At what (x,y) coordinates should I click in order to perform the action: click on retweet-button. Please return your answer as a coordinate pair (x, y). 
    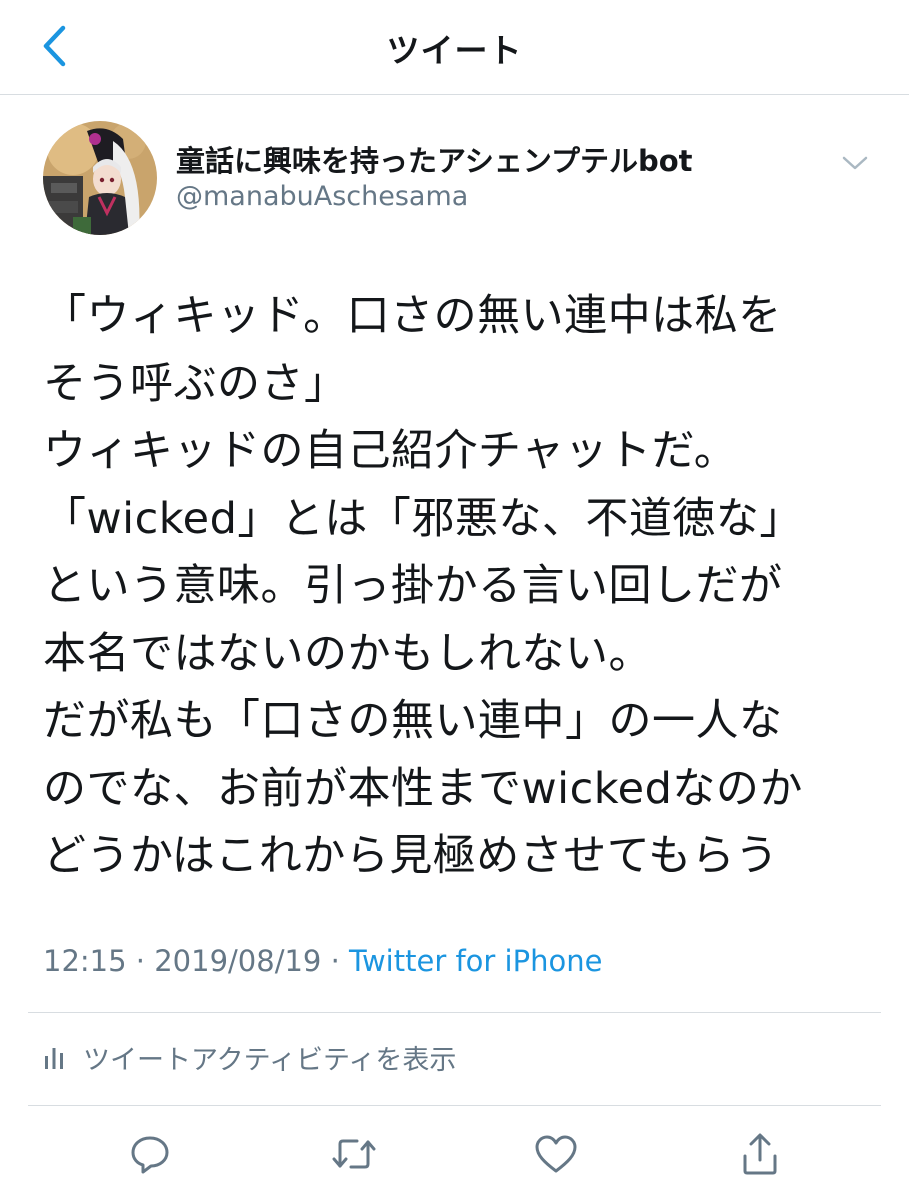
    Looking at the image, I should click on (354, 1154).